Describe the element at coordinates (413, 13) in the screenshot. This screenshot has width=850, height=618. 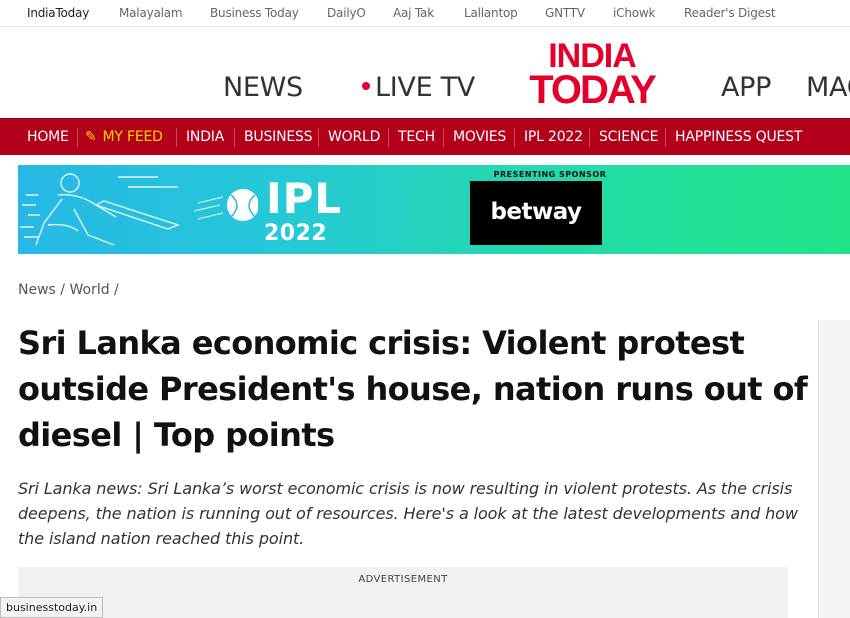
I see `network-link-aaj-tak: Aaj Tak` at that location.